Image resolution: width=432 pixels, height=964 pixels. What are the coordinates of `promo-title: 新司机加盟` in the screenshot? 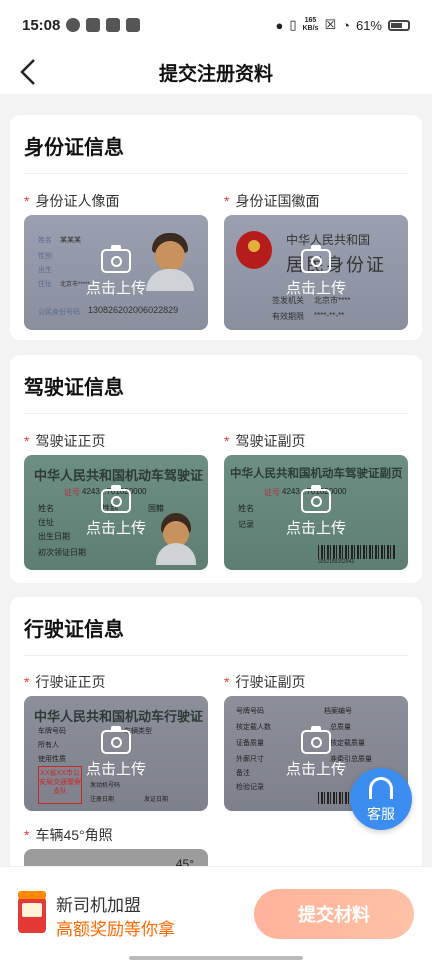 It's located at (98, 905).